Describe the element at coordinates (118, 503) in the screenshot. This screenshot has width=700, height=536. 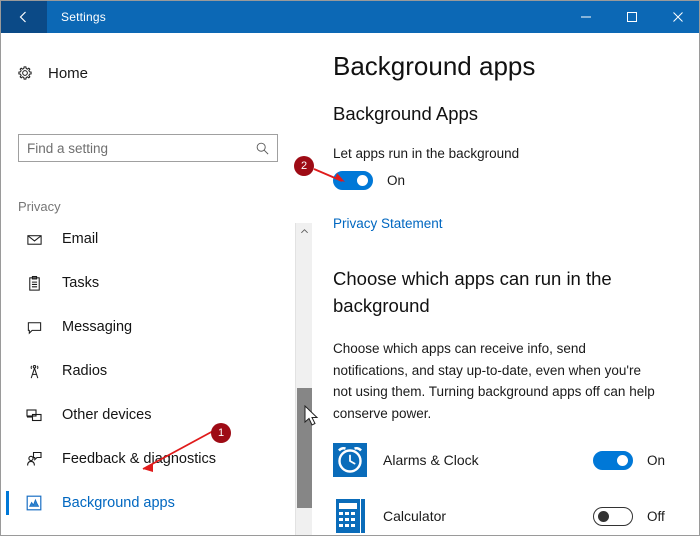
I see `sidebar-item-label: Background apps` at that location.